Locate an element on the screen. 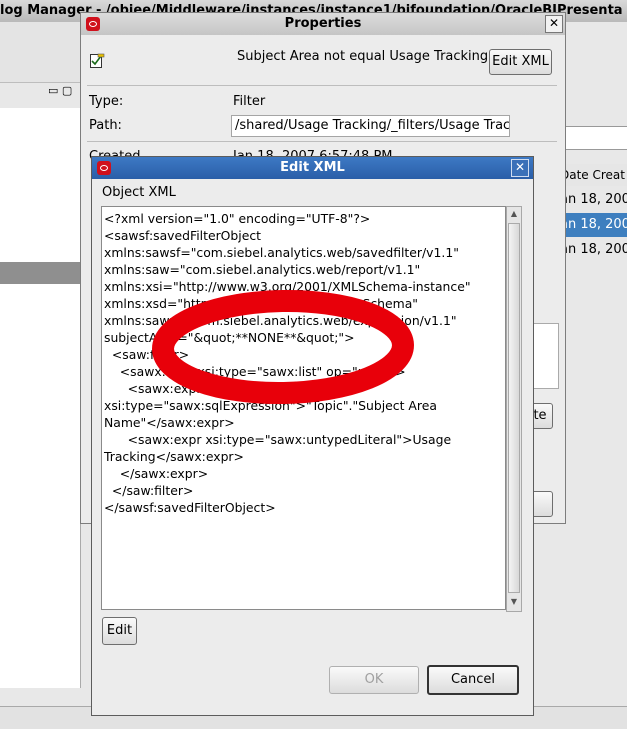  xml-scrollbar: ▲ ▼ is located at coordinates (514, 409).